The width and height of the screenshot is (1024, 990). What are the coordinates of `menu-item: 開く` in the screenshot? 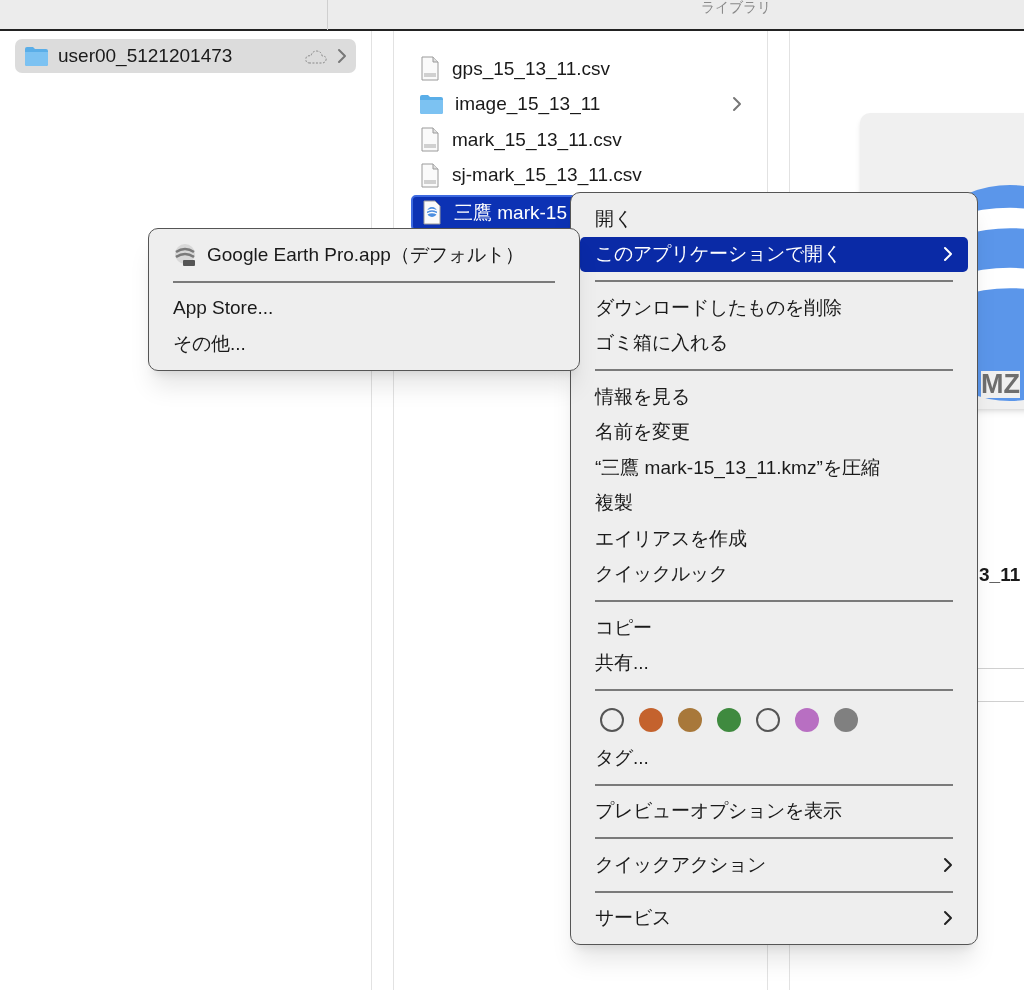 It's located at (774, 219).